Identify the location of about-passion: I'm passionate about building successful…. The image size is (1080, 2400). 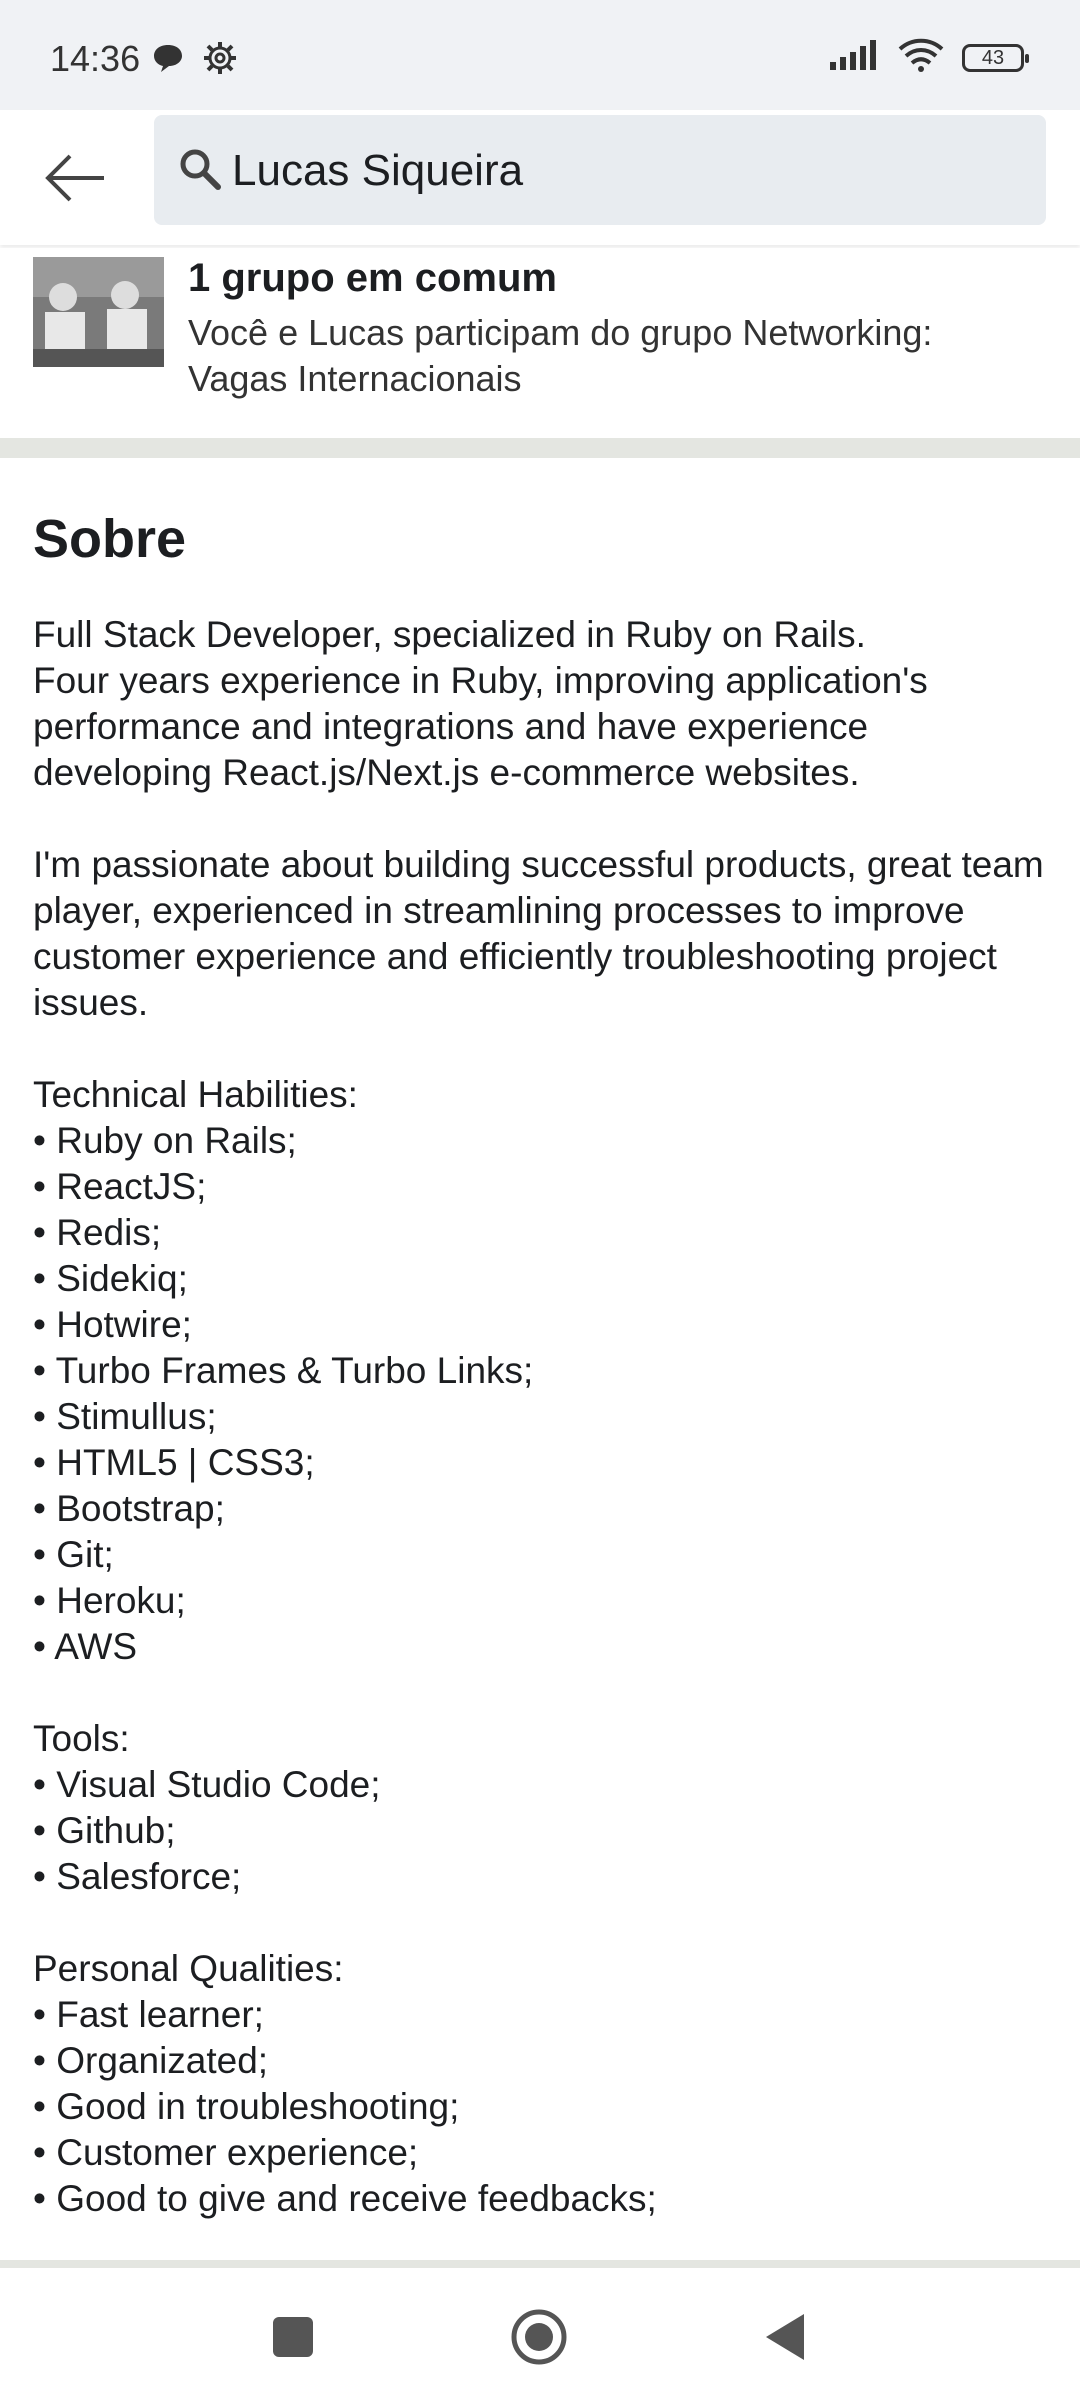
(538, 933).